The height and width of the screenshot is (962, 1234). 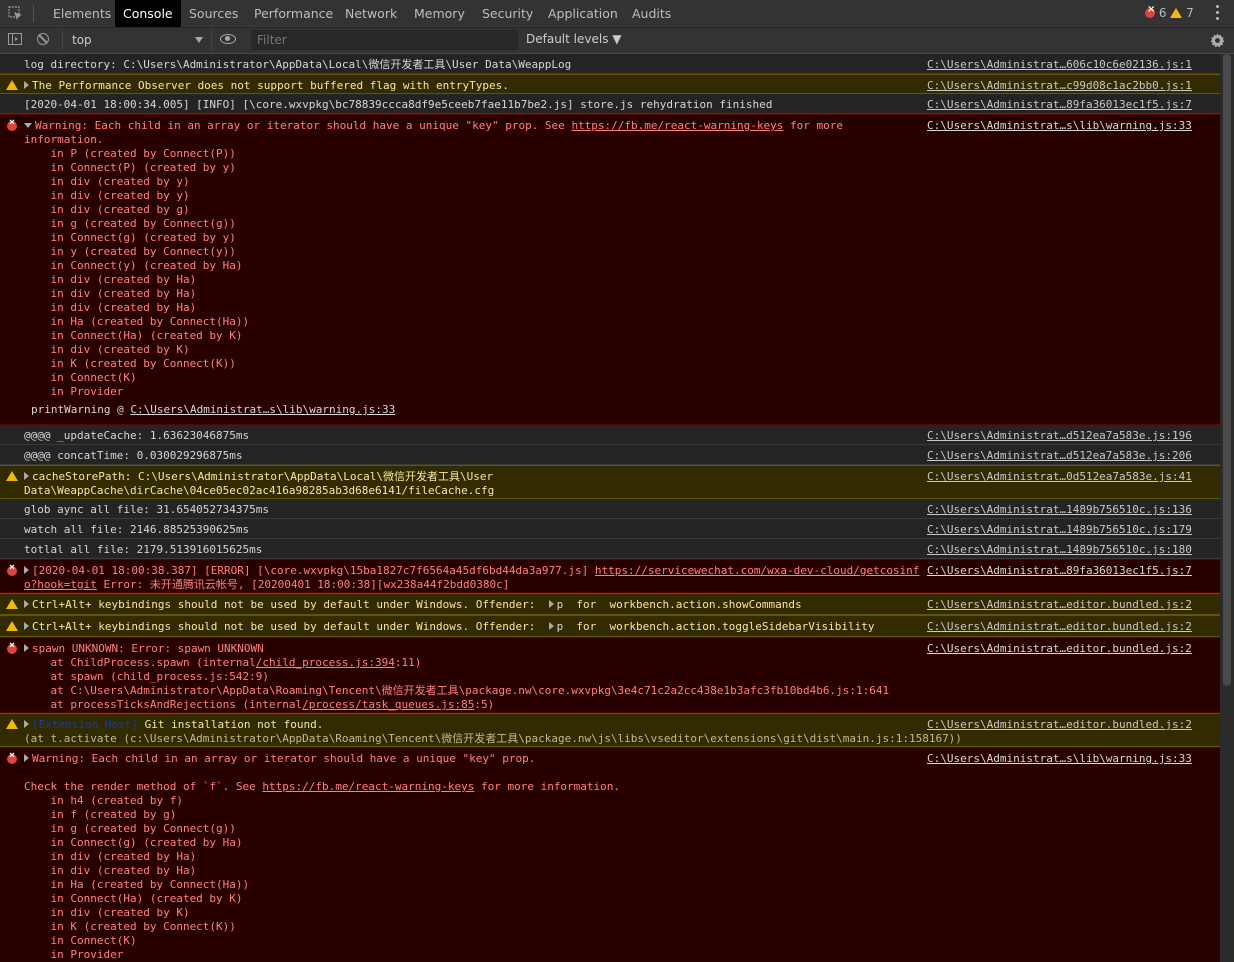 What do you see at coordinates (133, 455) in the screenshot?
I see `message-text: @@@@ concatTime: 0.030029296875ms` at bounding box center [133, 455].